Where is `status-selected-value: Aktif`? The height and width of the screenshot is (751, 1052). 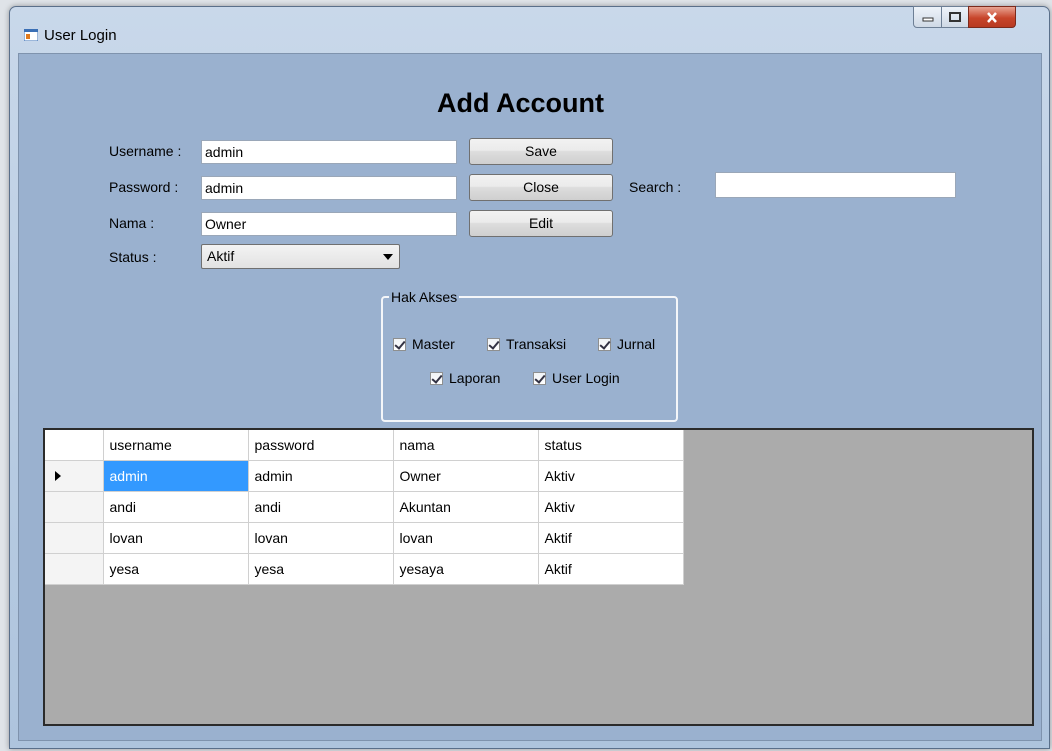
status-selected-value: Aktif is located at coordinates (221, 256).